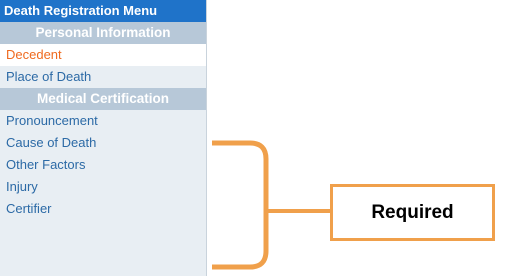 The image size is (505, 276). Describe the element at coordinates (103, 187) in the screenshot. I see `menu-item-injury: Injury` at that location.